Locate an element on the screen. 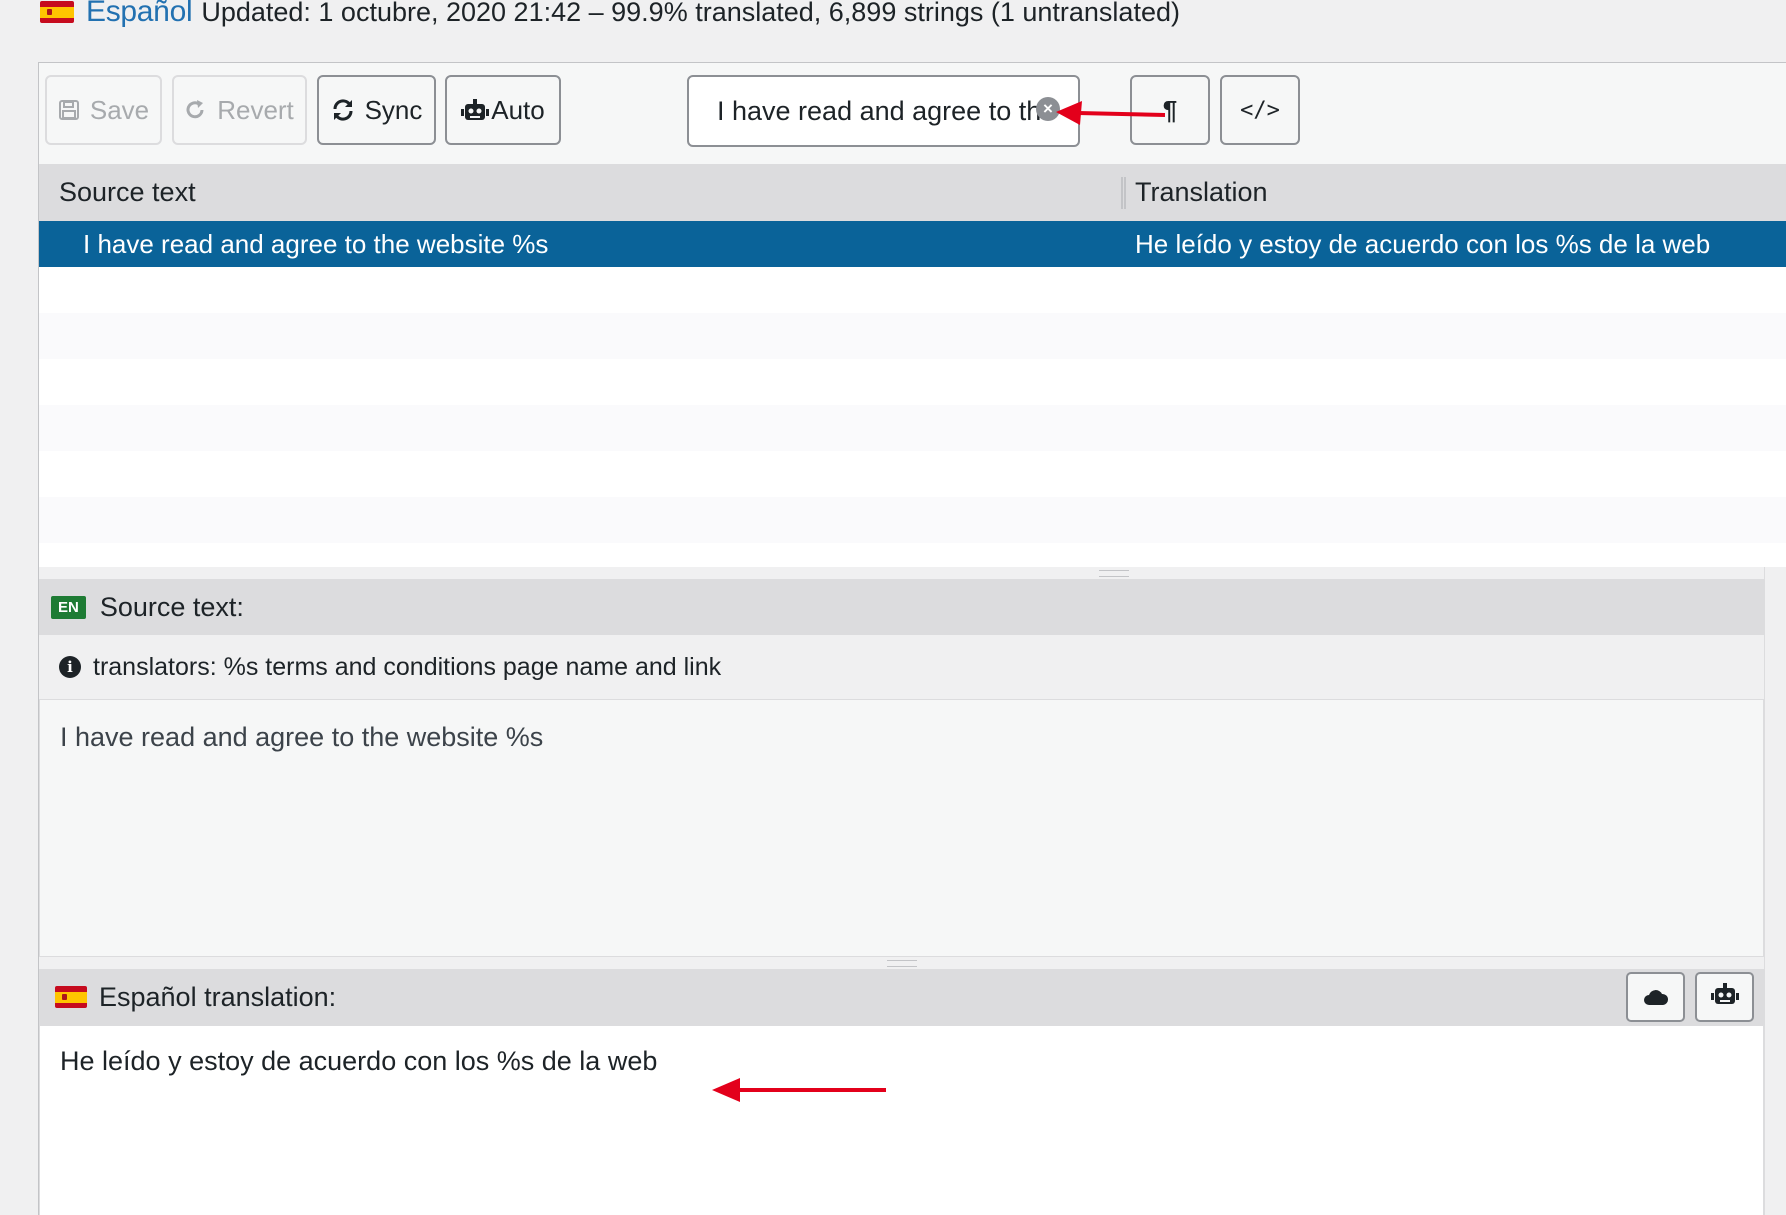  revert-label: Revert is located at coordinates (255, 109).